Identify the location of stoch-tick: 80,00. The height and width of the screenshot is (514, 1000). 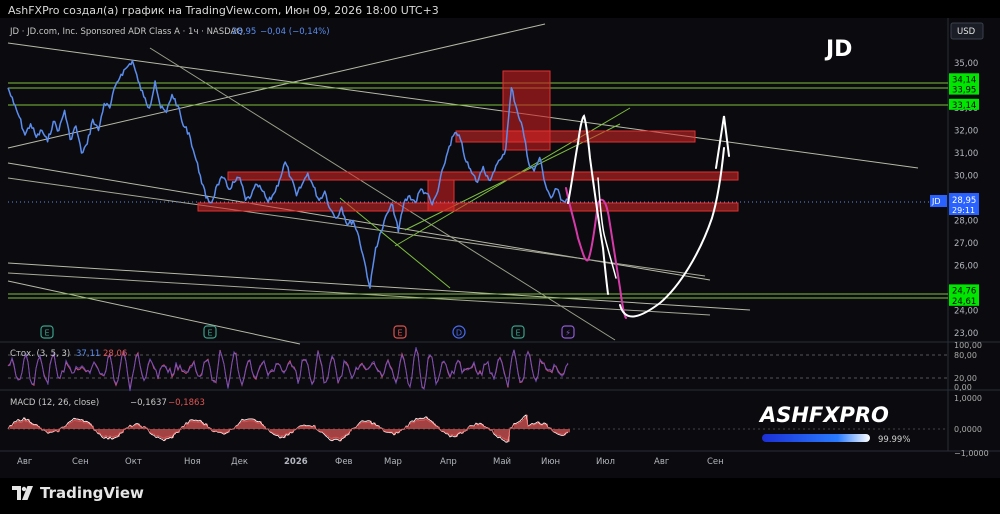
(965, 355).